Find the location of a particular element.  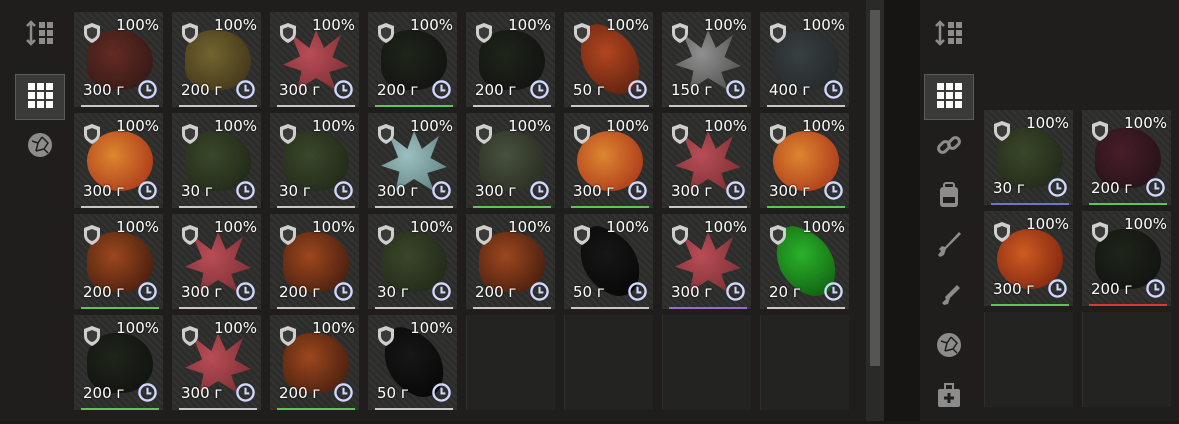

medkit-button is located at coordinates (949, 397).